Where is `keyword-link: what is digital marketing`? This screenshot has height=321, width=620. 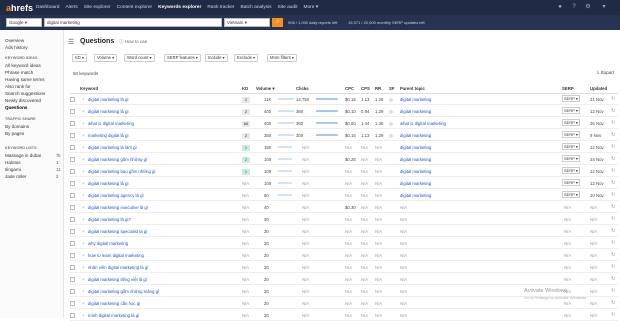 keyword-link: what is digital marketing is located at coordinates (111, 123).